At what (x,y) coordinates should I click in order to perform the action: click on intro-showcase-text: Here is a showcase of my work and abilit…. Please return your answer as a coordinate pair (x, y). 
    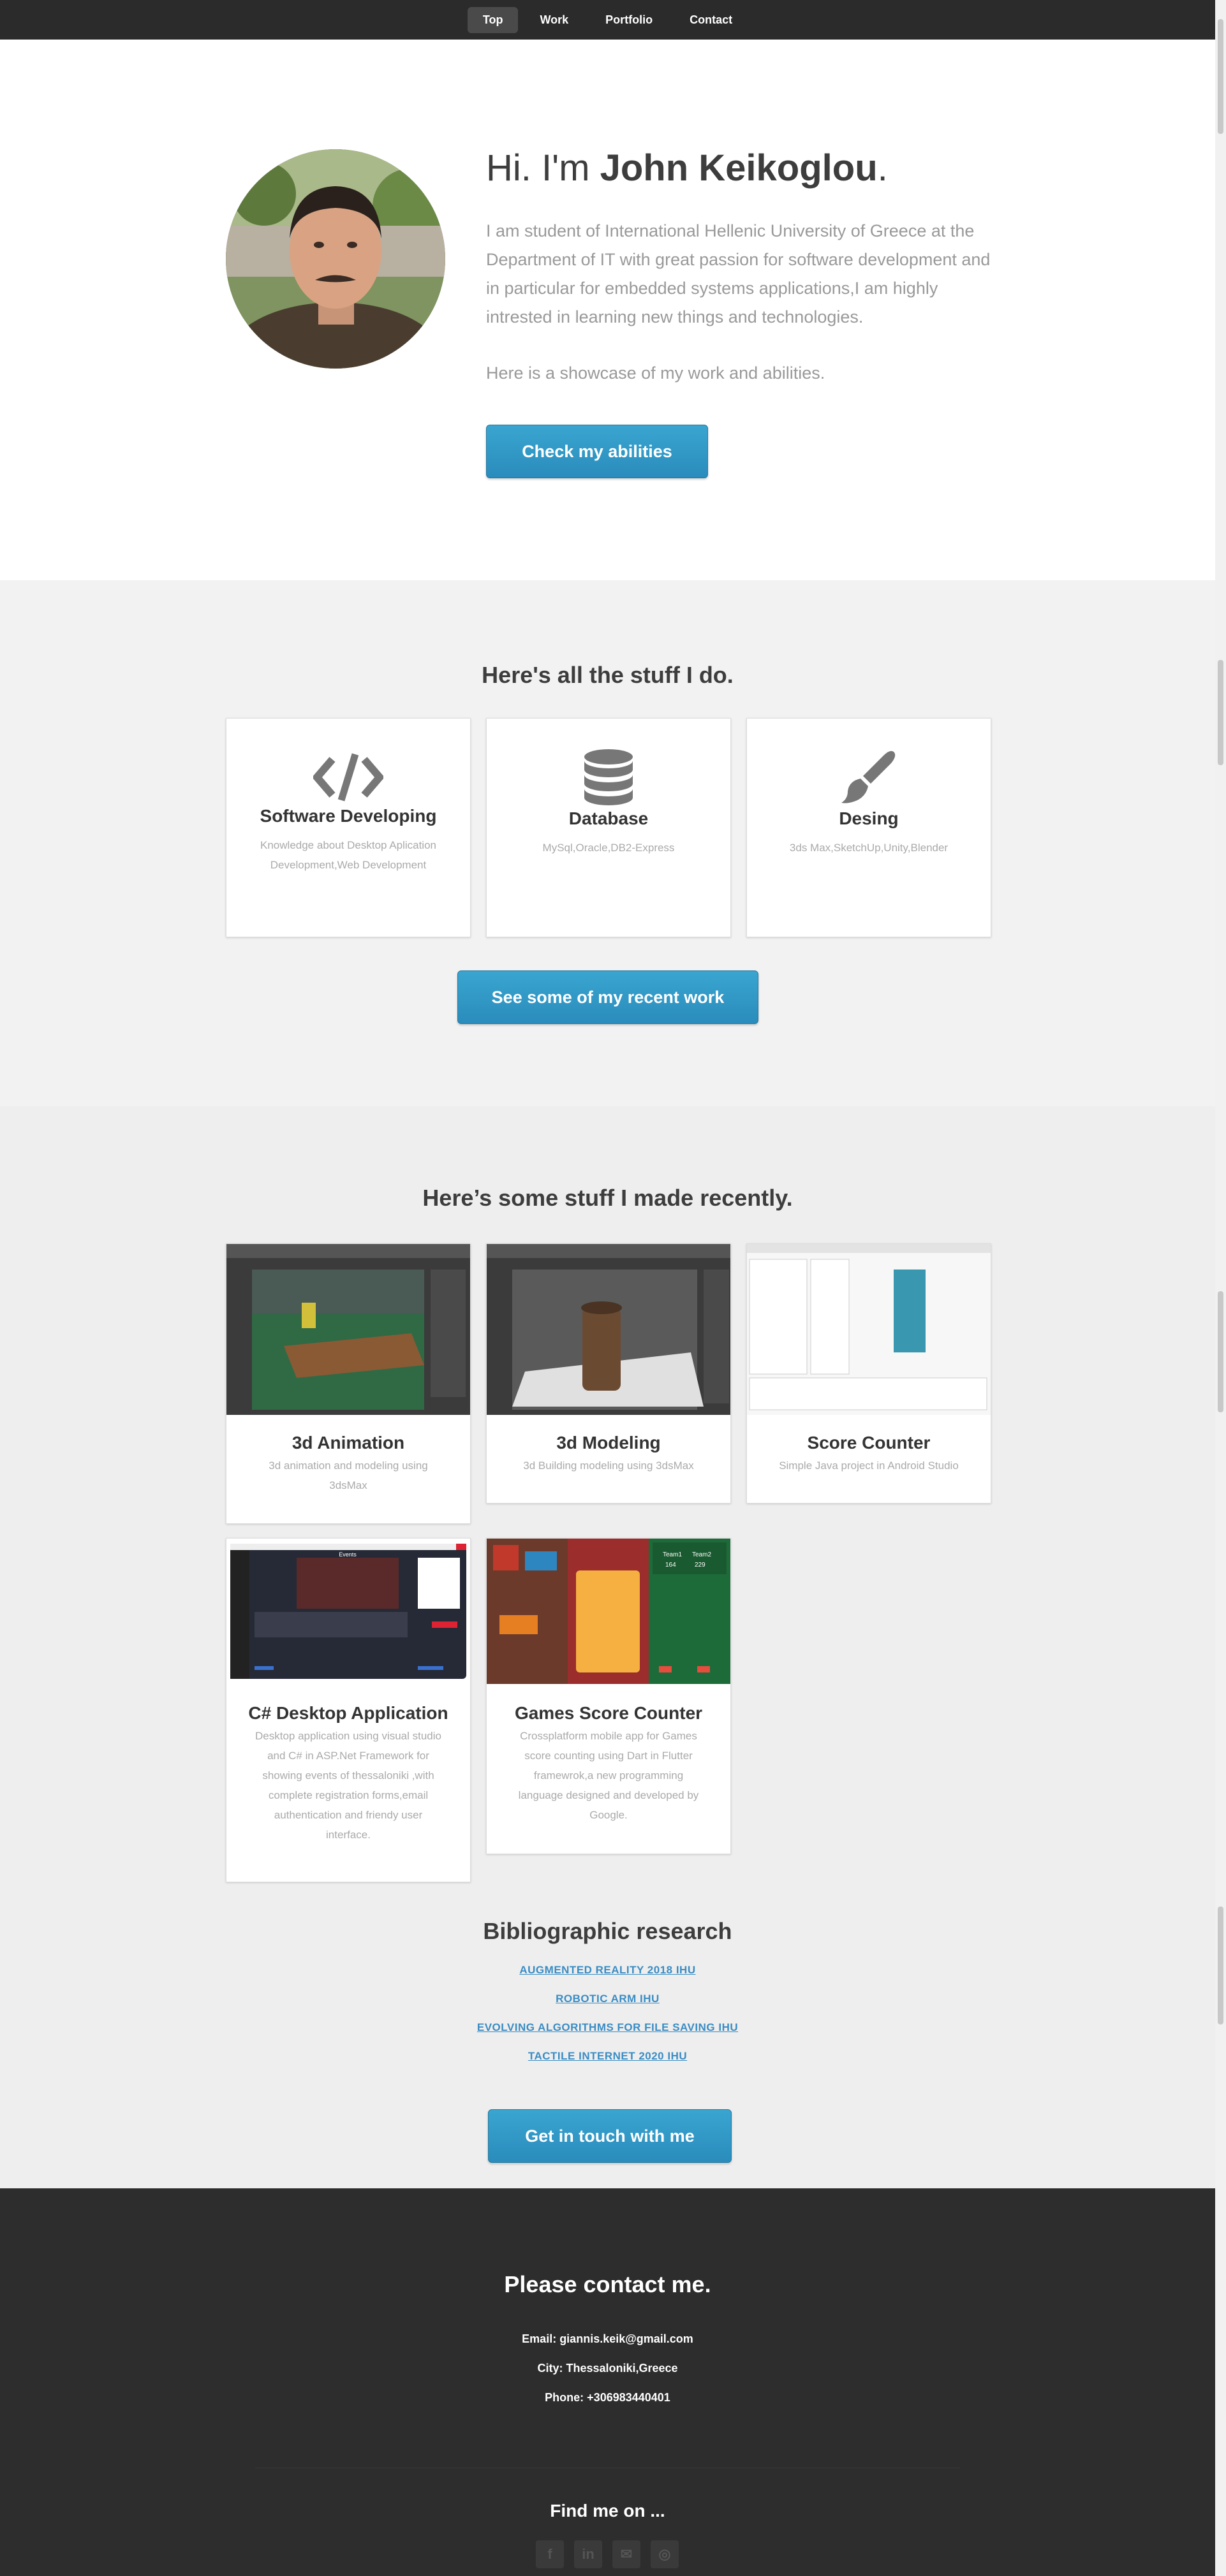
    Looking at the image, I should click on (655, 373).